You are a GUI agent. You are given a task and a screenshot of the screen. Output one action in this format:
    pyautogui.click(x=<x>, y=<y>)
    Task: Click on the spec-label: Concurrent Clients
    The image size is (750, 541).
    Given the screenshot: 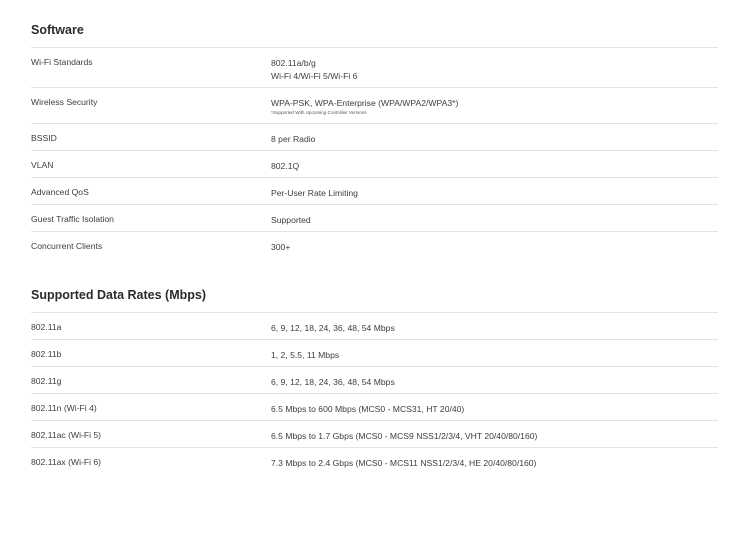 What is the action you would take?
    pyautogui.click(x=67, y=246)
    